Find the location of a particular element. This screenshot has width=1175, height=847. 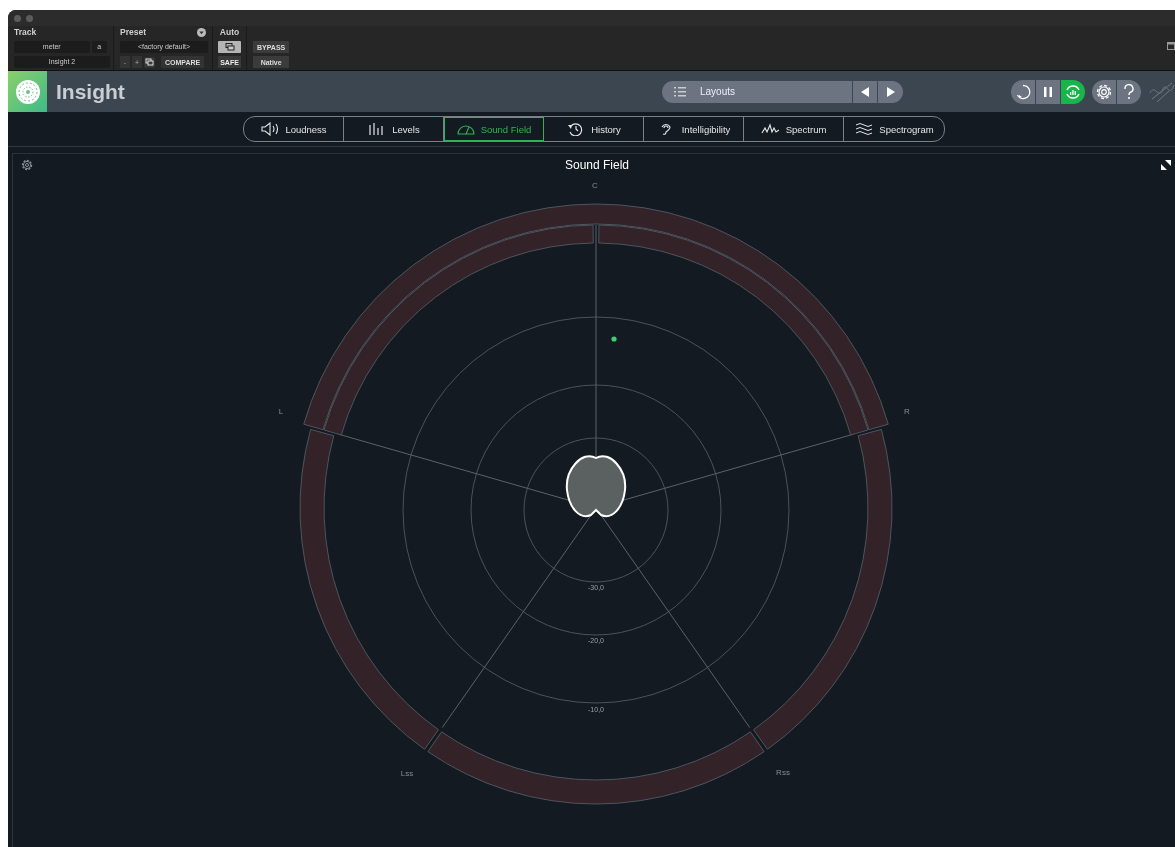

channel-label: Rss is located at coordinates (783, 772).